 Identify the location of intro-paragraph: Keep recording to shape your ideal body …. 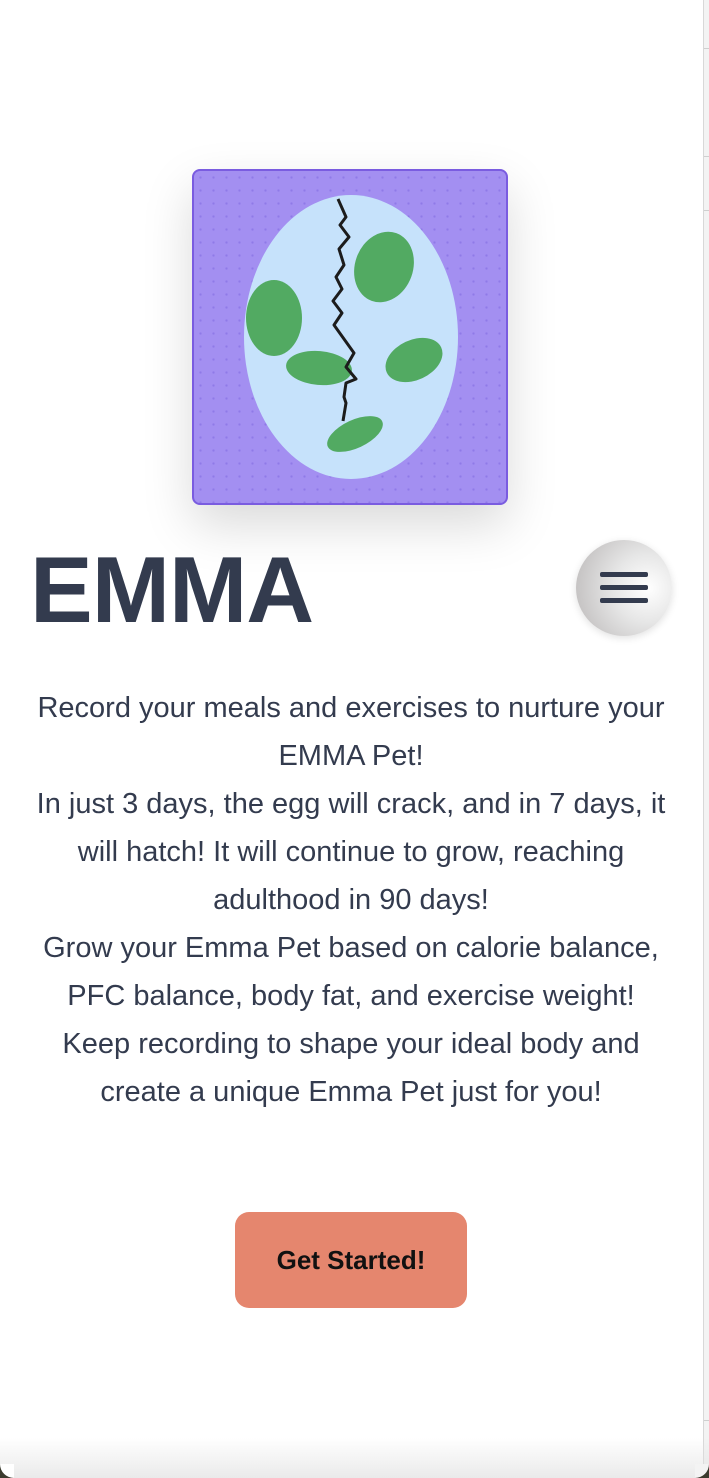
(351, 1068).